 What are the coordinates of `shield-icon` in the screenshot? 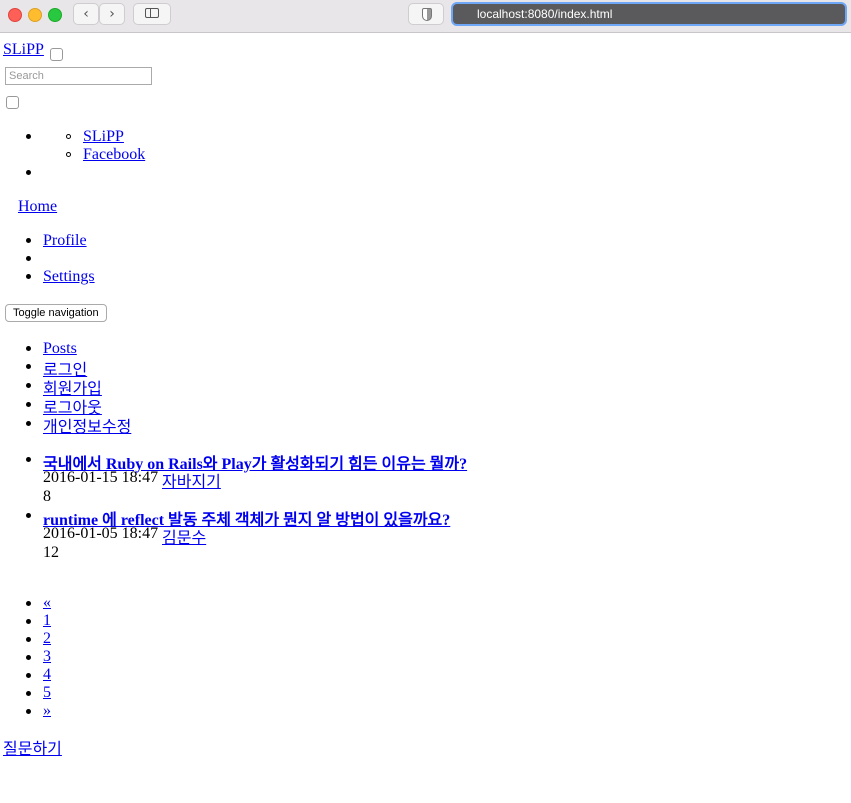 It's located at (427, 14).